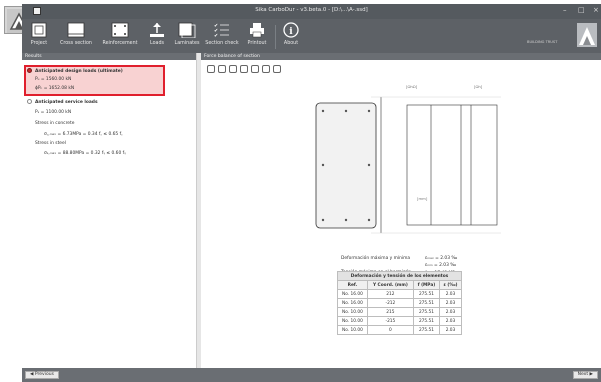 The image size is (601, 382). I want to click on printout-label: Printout, so click(257, 43).